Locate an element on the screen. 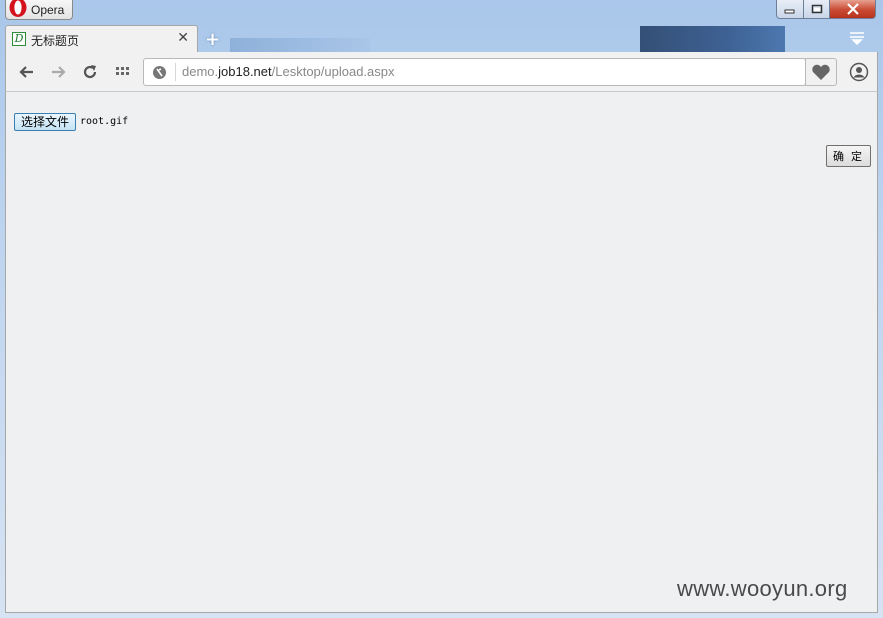 The height and width of the screenshot is (618, 883). tab-active: D 无标题页 ✕ is located at coordinates (101, 39).